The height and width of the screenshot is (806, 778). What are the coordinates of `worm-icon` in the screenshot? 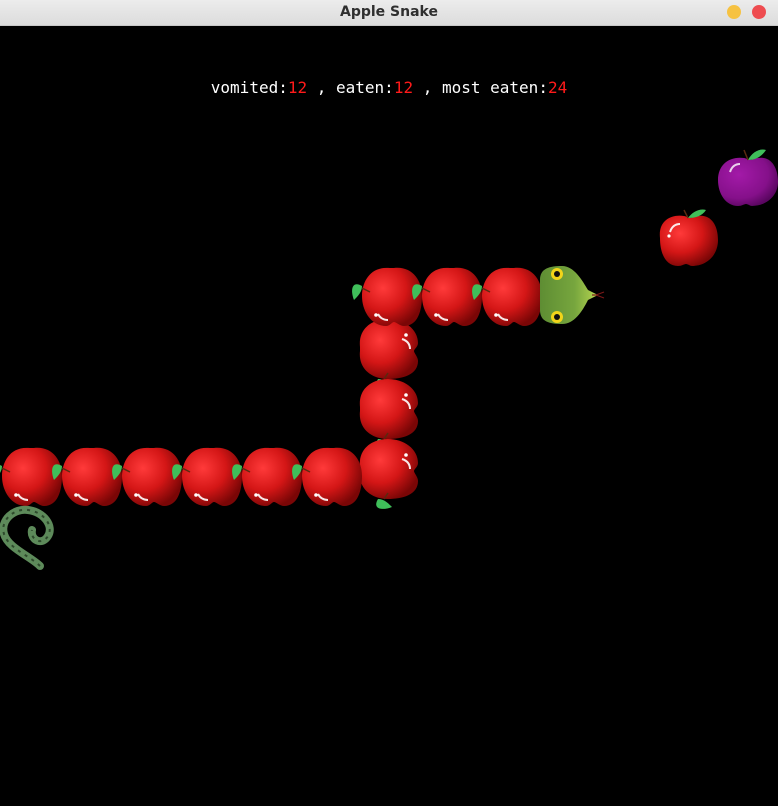 It's located at (27, 537).